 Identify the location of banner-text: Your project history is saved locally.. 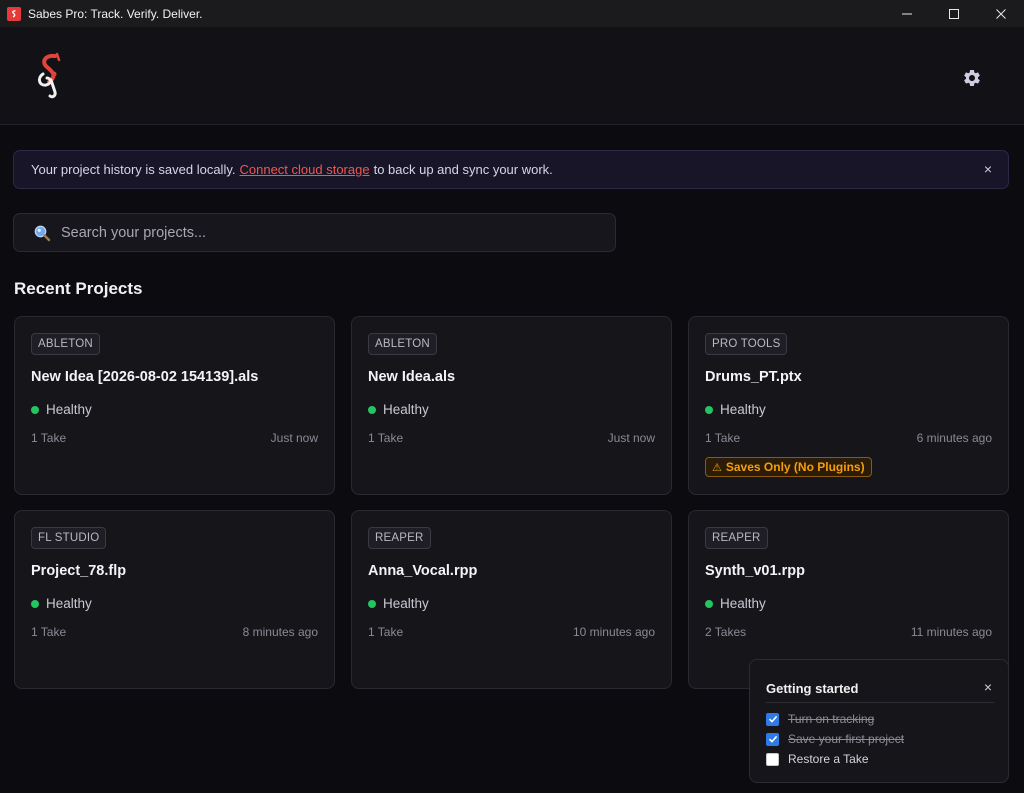
(133, 169).